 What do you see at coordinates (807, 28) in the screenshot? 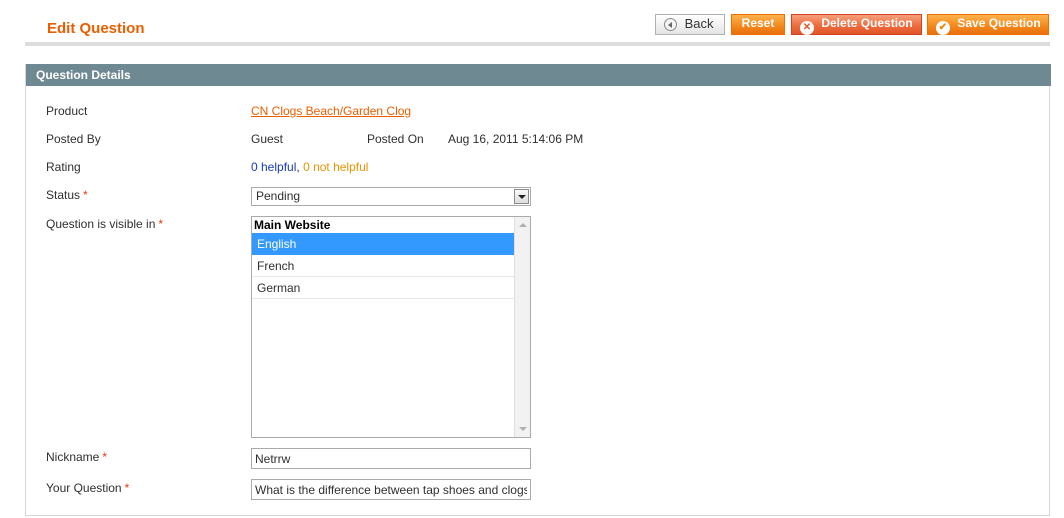
I see `delete-icon: ✕` at bounding box center [807, 28].